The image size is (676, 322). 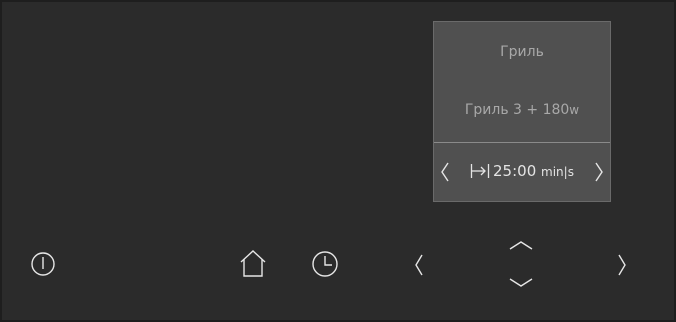 I want to click on chevron-down-icon, so click(x=521, y=282).